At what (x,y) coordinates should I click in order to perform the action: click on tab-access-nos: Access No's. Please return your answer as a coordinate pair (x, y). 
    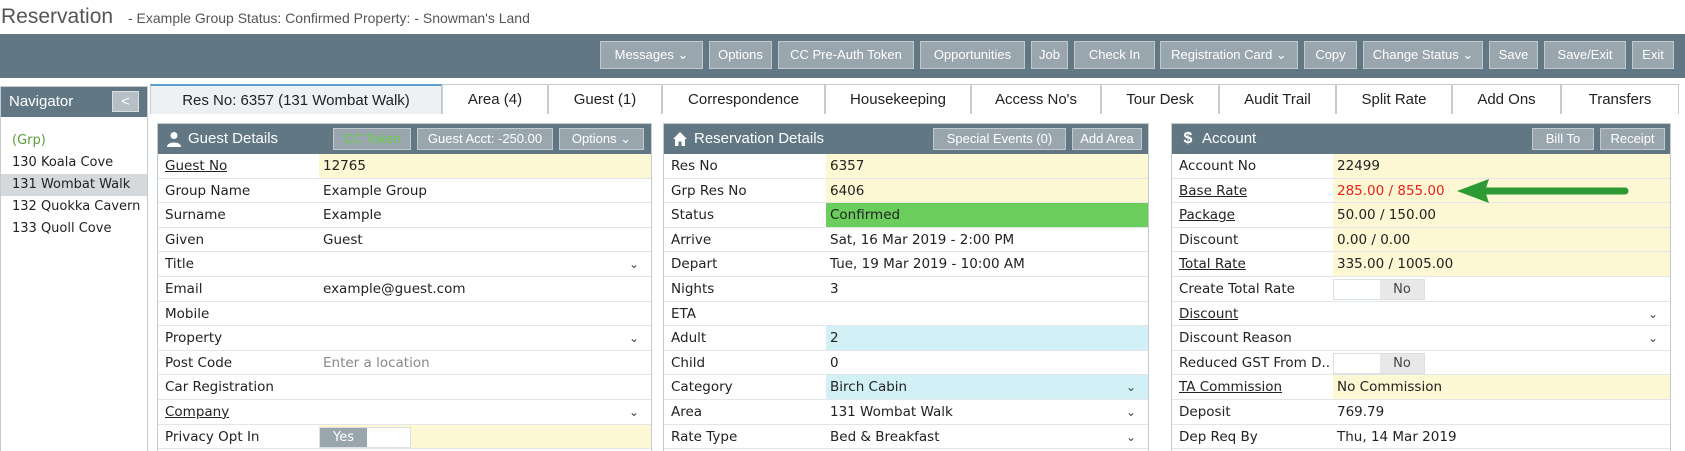
    Looking at the image, I should click on (1036, 99).